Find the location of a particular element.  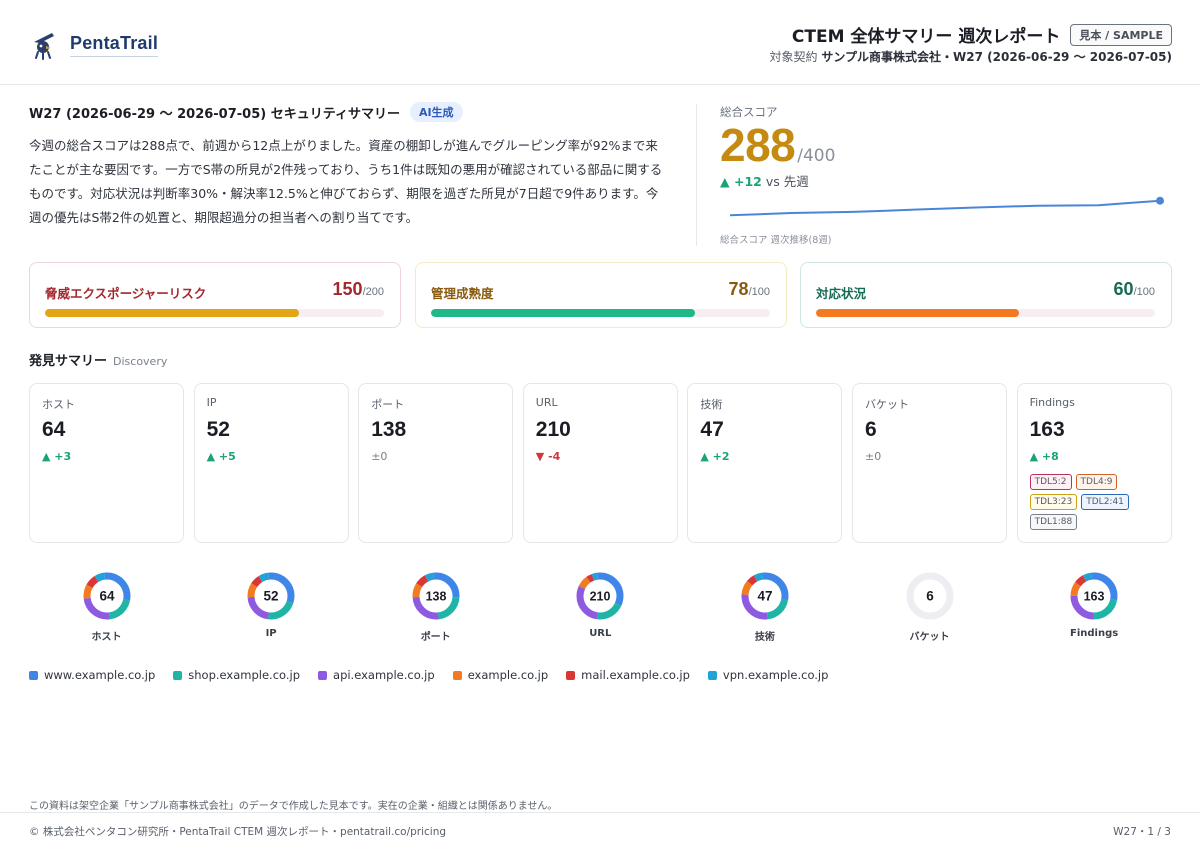

kpi-value: 64 is located at coordinates (54, 429).